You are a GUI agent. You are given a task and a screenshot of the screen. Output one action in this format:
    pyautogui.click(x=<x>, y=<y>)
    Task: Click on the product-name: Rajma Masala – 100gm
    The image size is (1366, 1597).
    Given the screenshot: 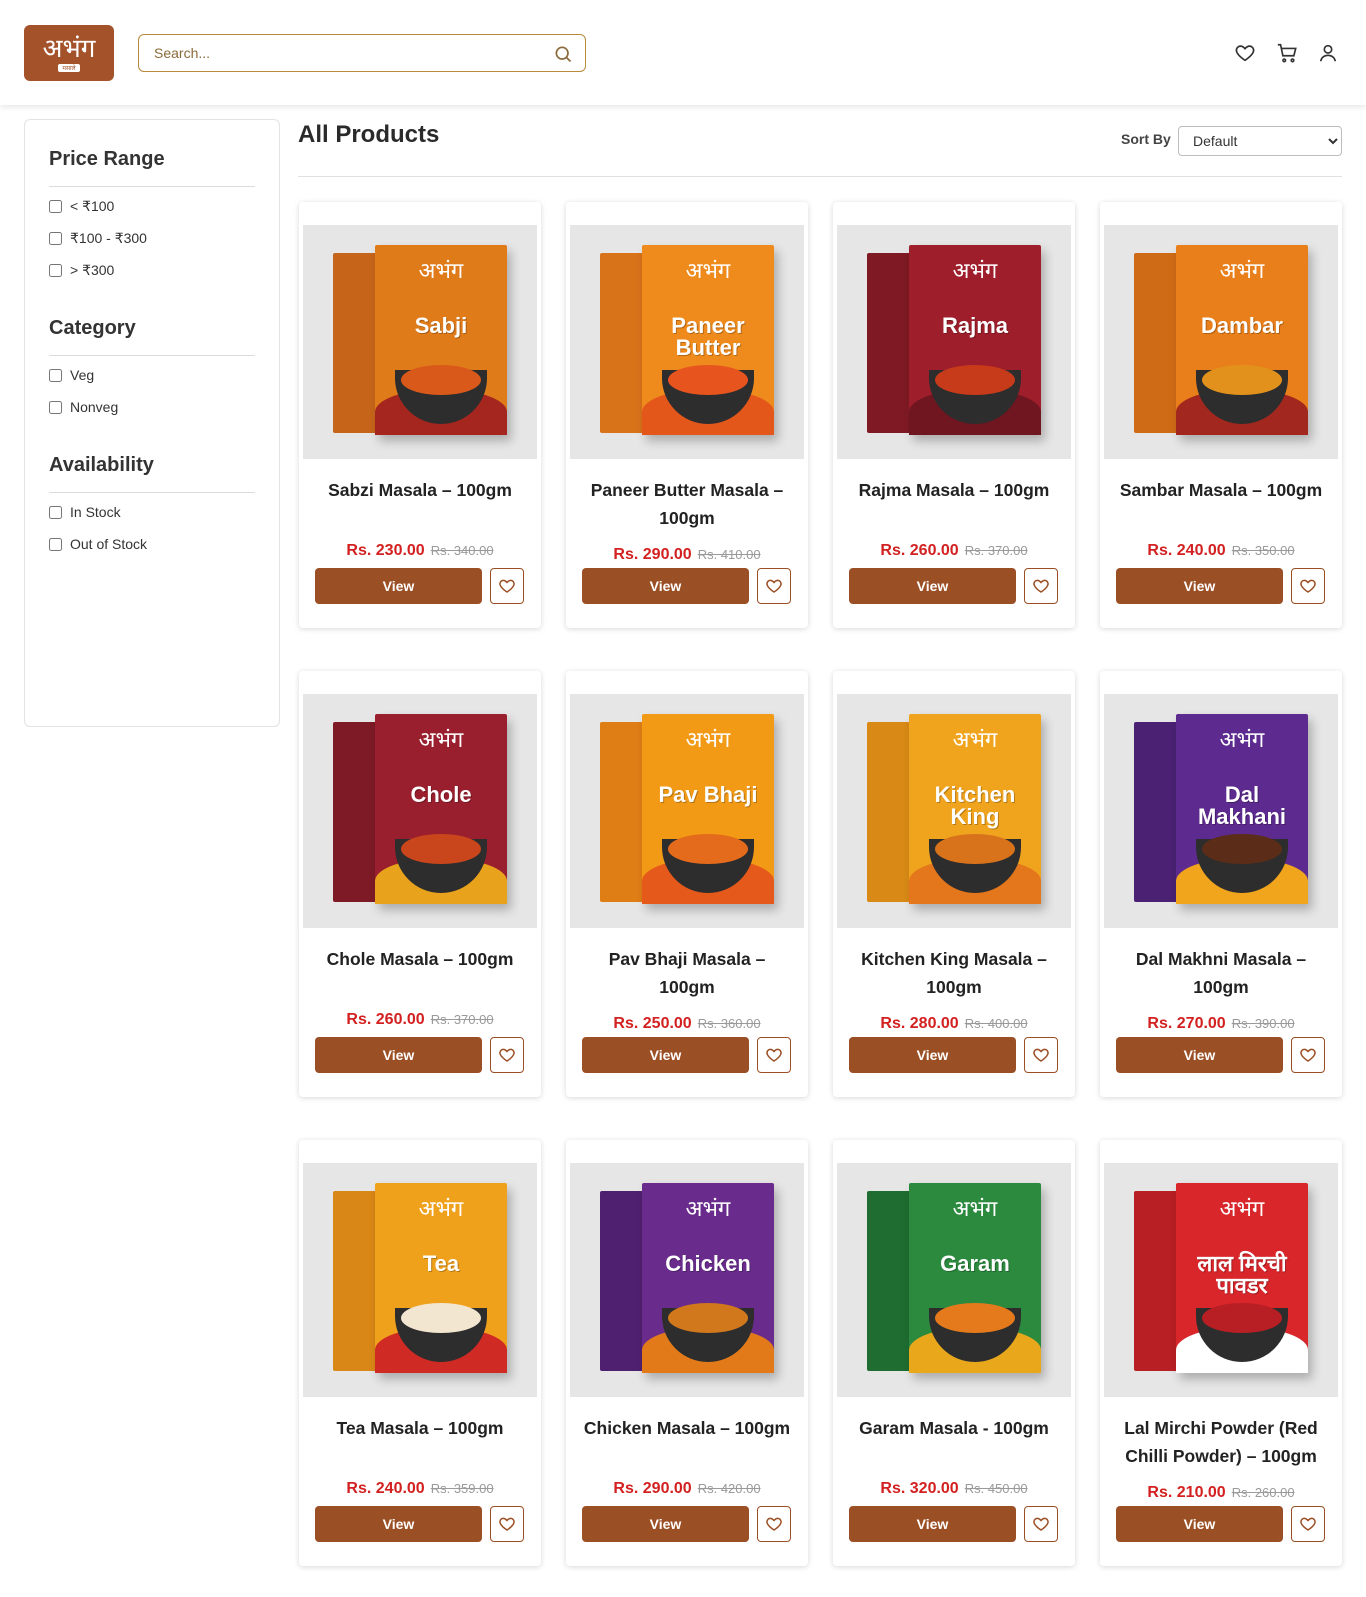 What is the action you would take?
    pyautogui.click(x=954, y=490)
    